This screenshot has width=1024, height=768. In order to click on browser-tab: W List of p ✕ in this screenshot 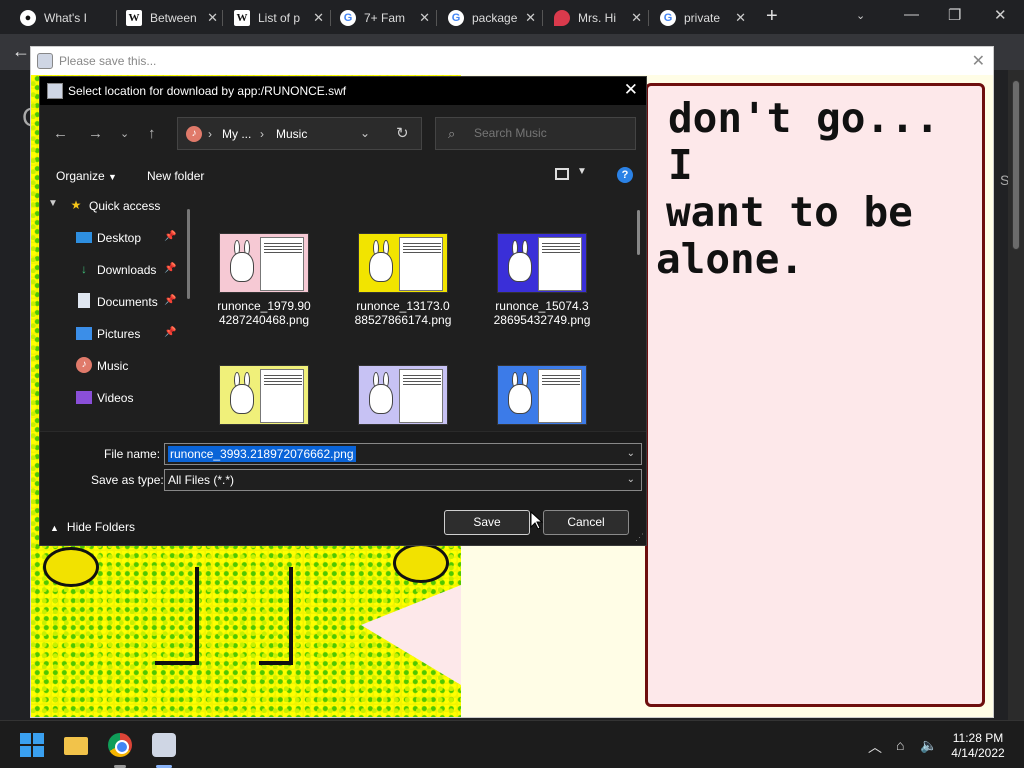, I will do `click(279, 18)`.